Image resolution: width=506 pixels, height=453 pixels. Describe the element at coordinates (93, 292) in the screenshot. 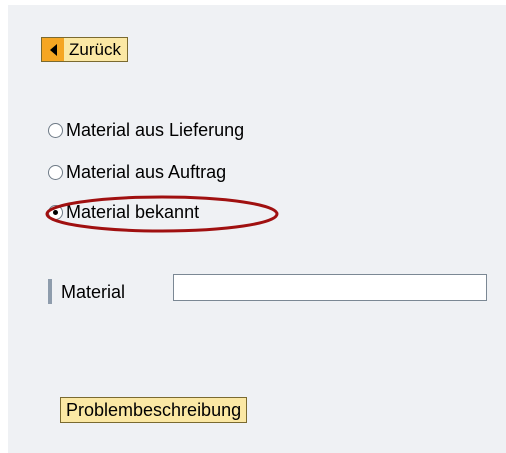

I see `material-field-label: Material` at that location.